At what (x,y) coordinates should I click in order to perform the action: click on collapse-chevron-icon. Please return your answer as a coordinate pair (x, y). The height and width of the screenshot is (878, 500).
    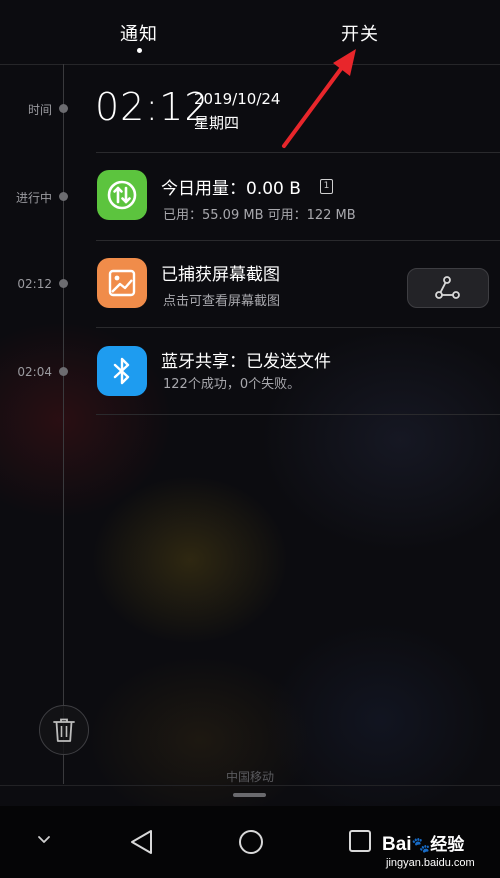
    Looking at the image, I should click on (44, 840).